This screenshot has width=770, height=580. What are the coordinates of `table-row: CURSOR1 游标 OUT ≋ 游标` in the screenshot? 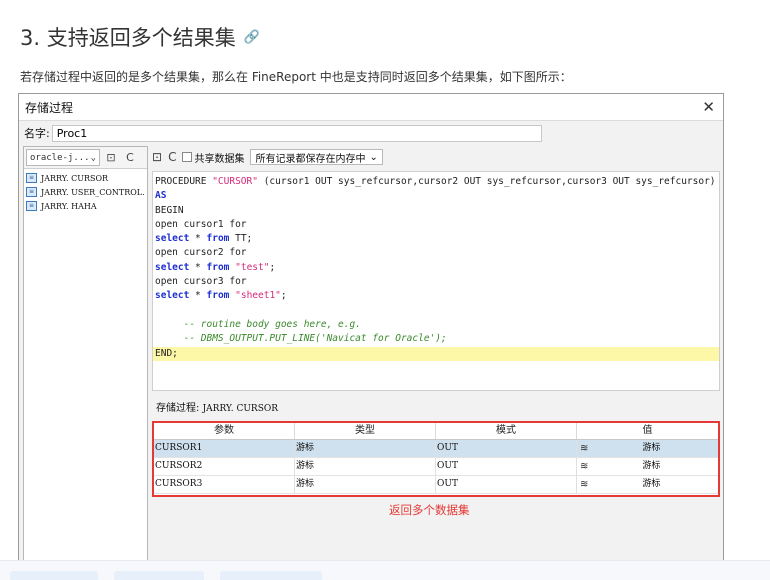 It's located at (436, 449).